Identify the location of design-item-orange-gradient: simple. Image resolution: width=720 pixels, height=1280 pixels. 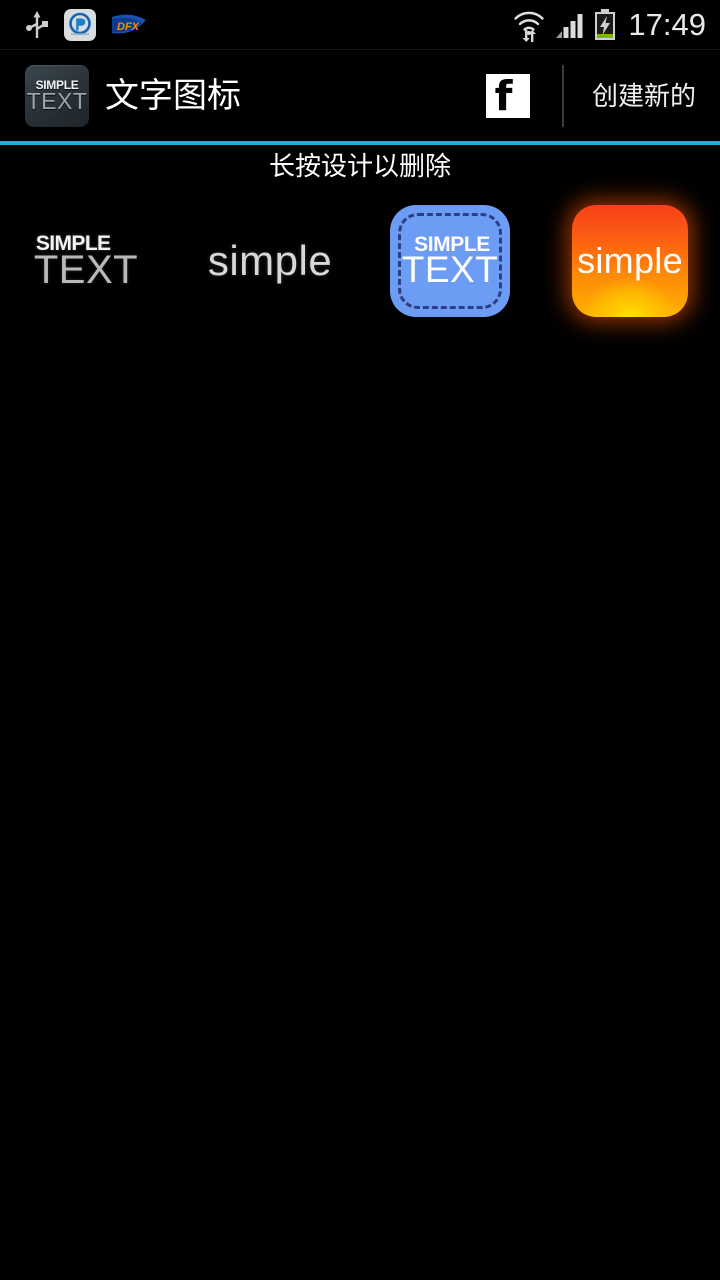
(630, 261).